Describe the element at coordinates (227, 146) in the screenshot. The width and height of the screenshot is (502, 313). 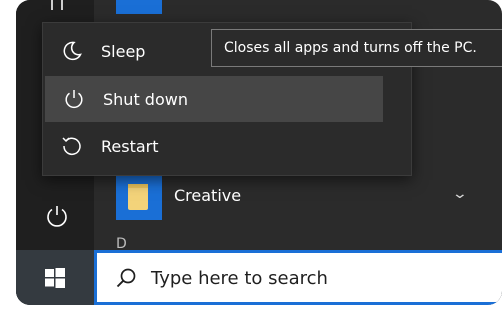
I see `menu-item-restart: Restart` at that location.